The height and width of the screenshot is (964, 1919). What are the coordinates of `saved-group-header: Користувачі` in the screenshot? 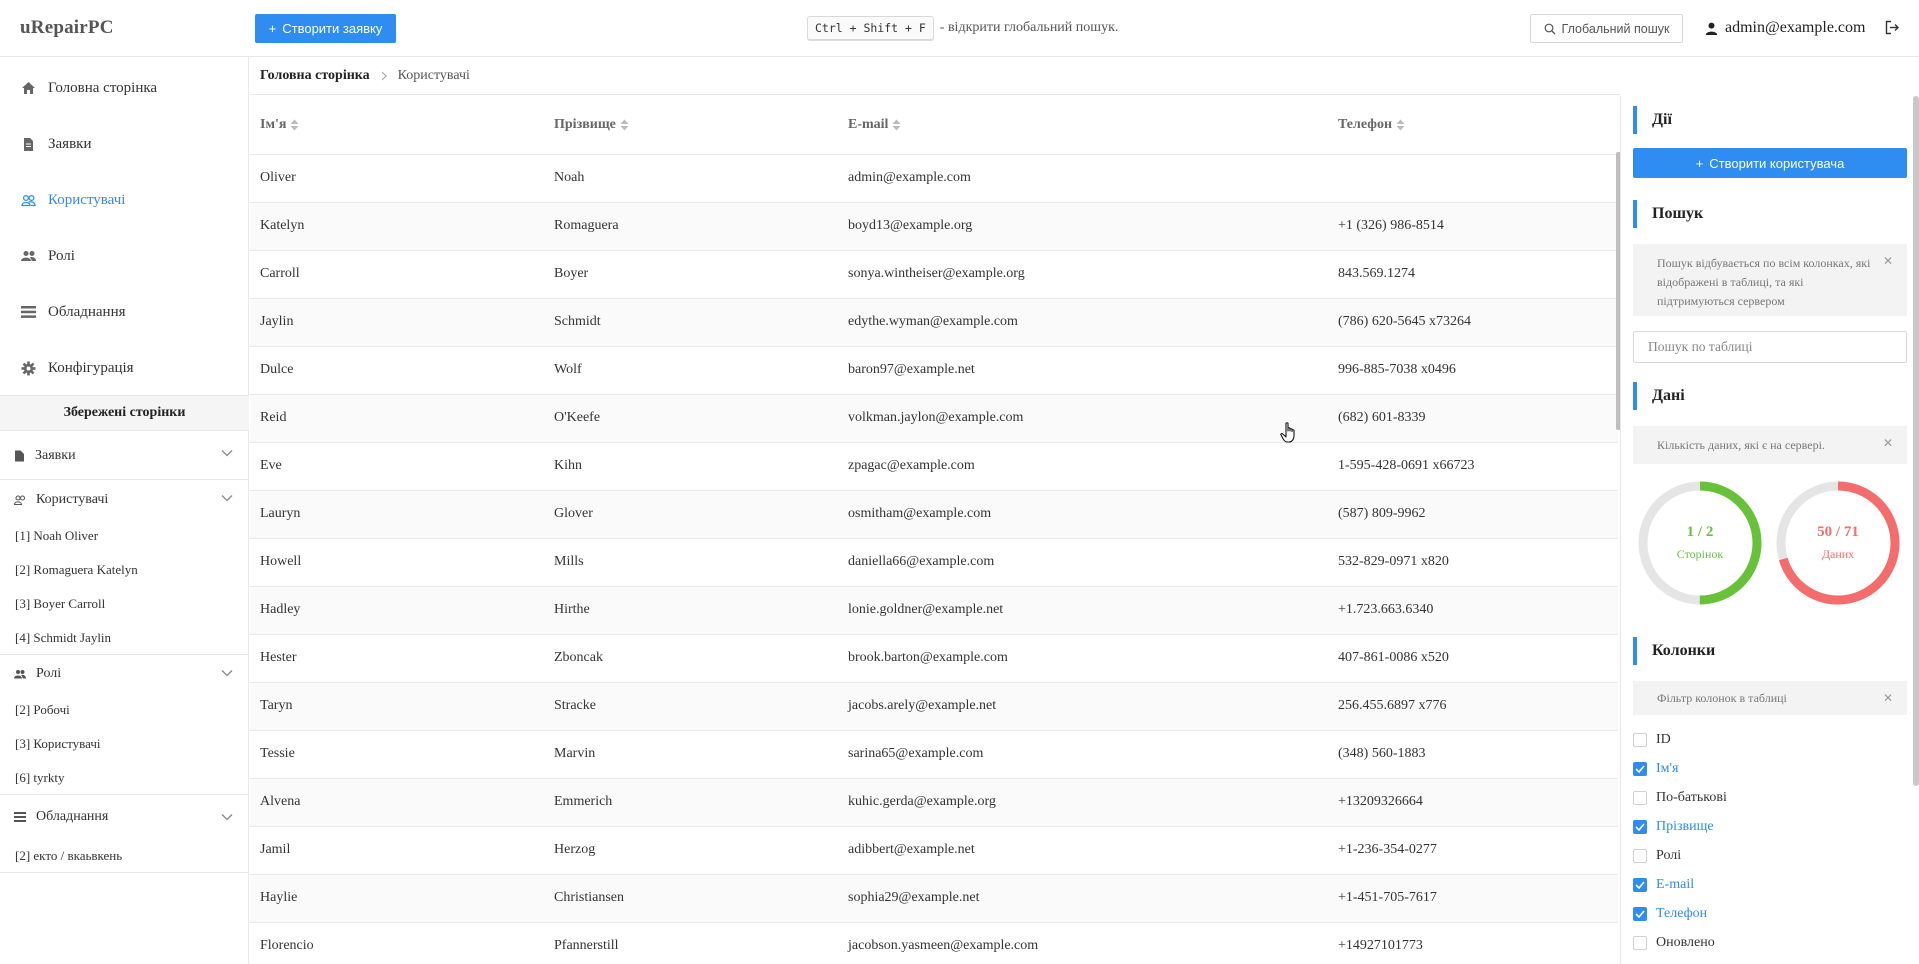 It's located at (124, 499).